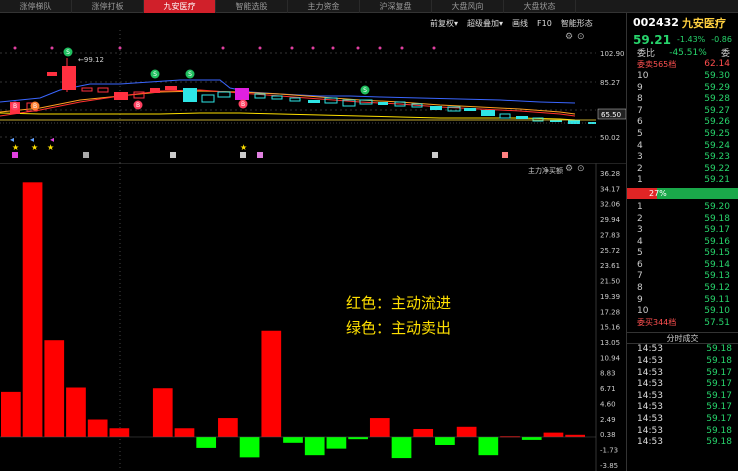 Image resolution: width=738 pixels, height=471 pixels. I want to click on buy-row: 2 59.18, so click(682, 219).